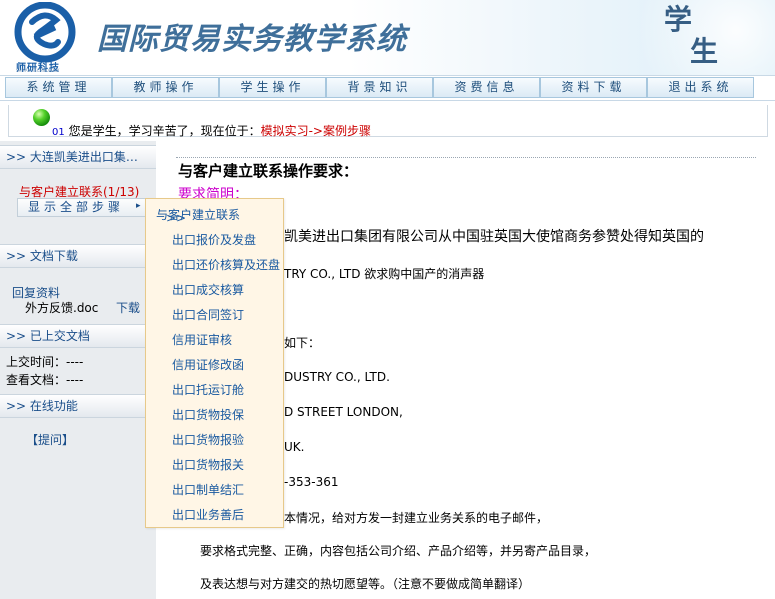  I want to click on content-paragraph-4: 本情况，给对方发一封建立业务关系的电子邮件，, so click(416, 518).